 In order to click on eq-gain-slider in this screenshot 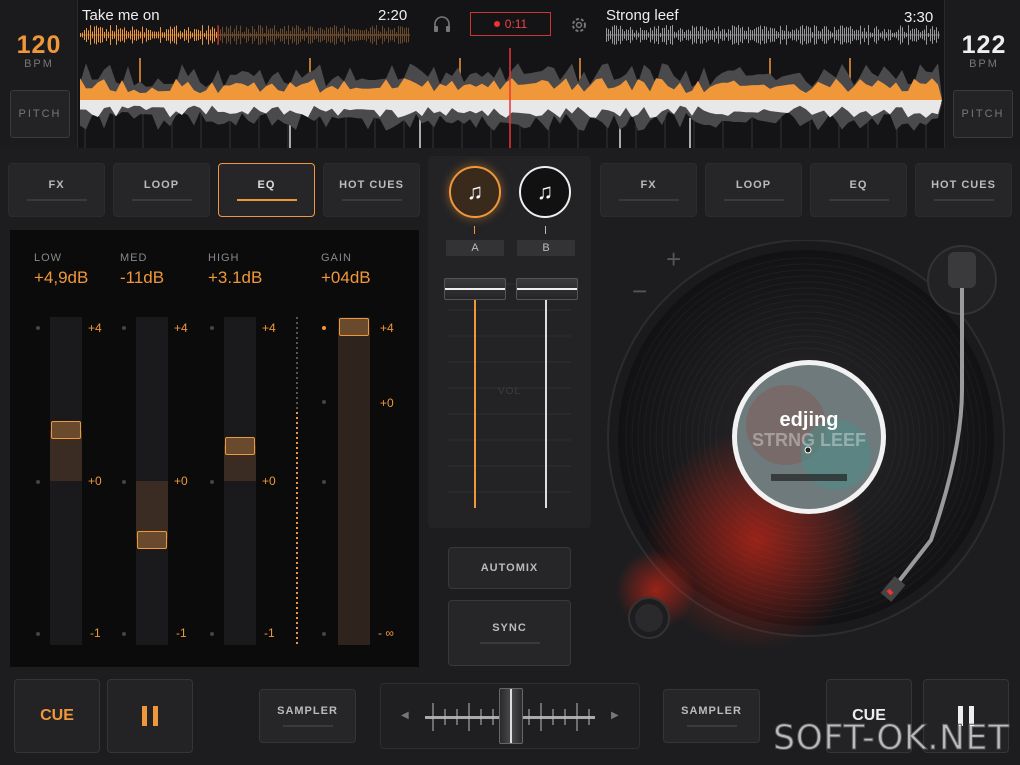, I will do `click(354, 481)`.